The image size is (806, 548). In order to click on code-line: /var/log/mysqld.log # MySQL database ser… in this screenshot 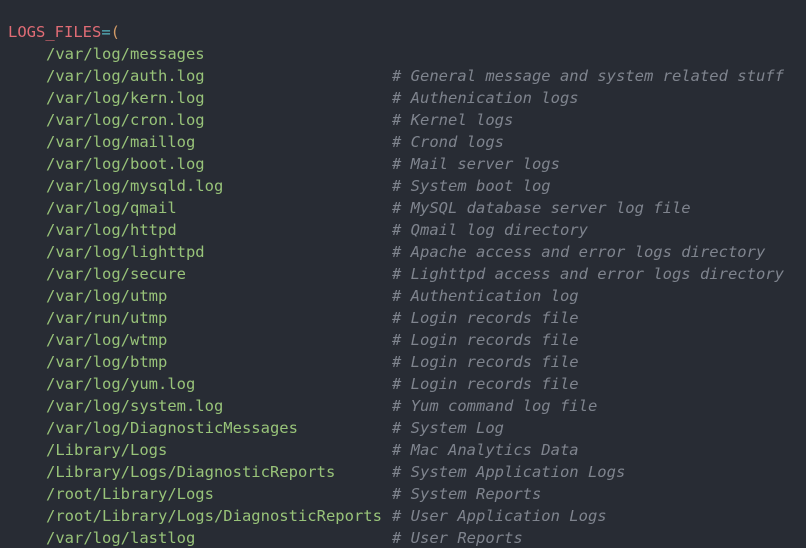, I will do `click(403, 185)`.